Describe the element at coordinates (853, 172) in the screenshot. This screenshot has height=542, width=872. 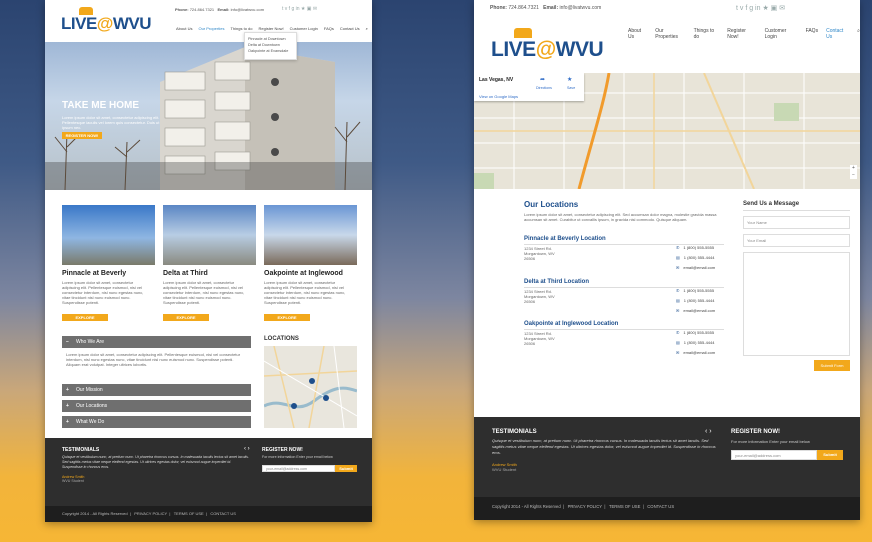
I see `map-zoom-controls: + −` at that location.